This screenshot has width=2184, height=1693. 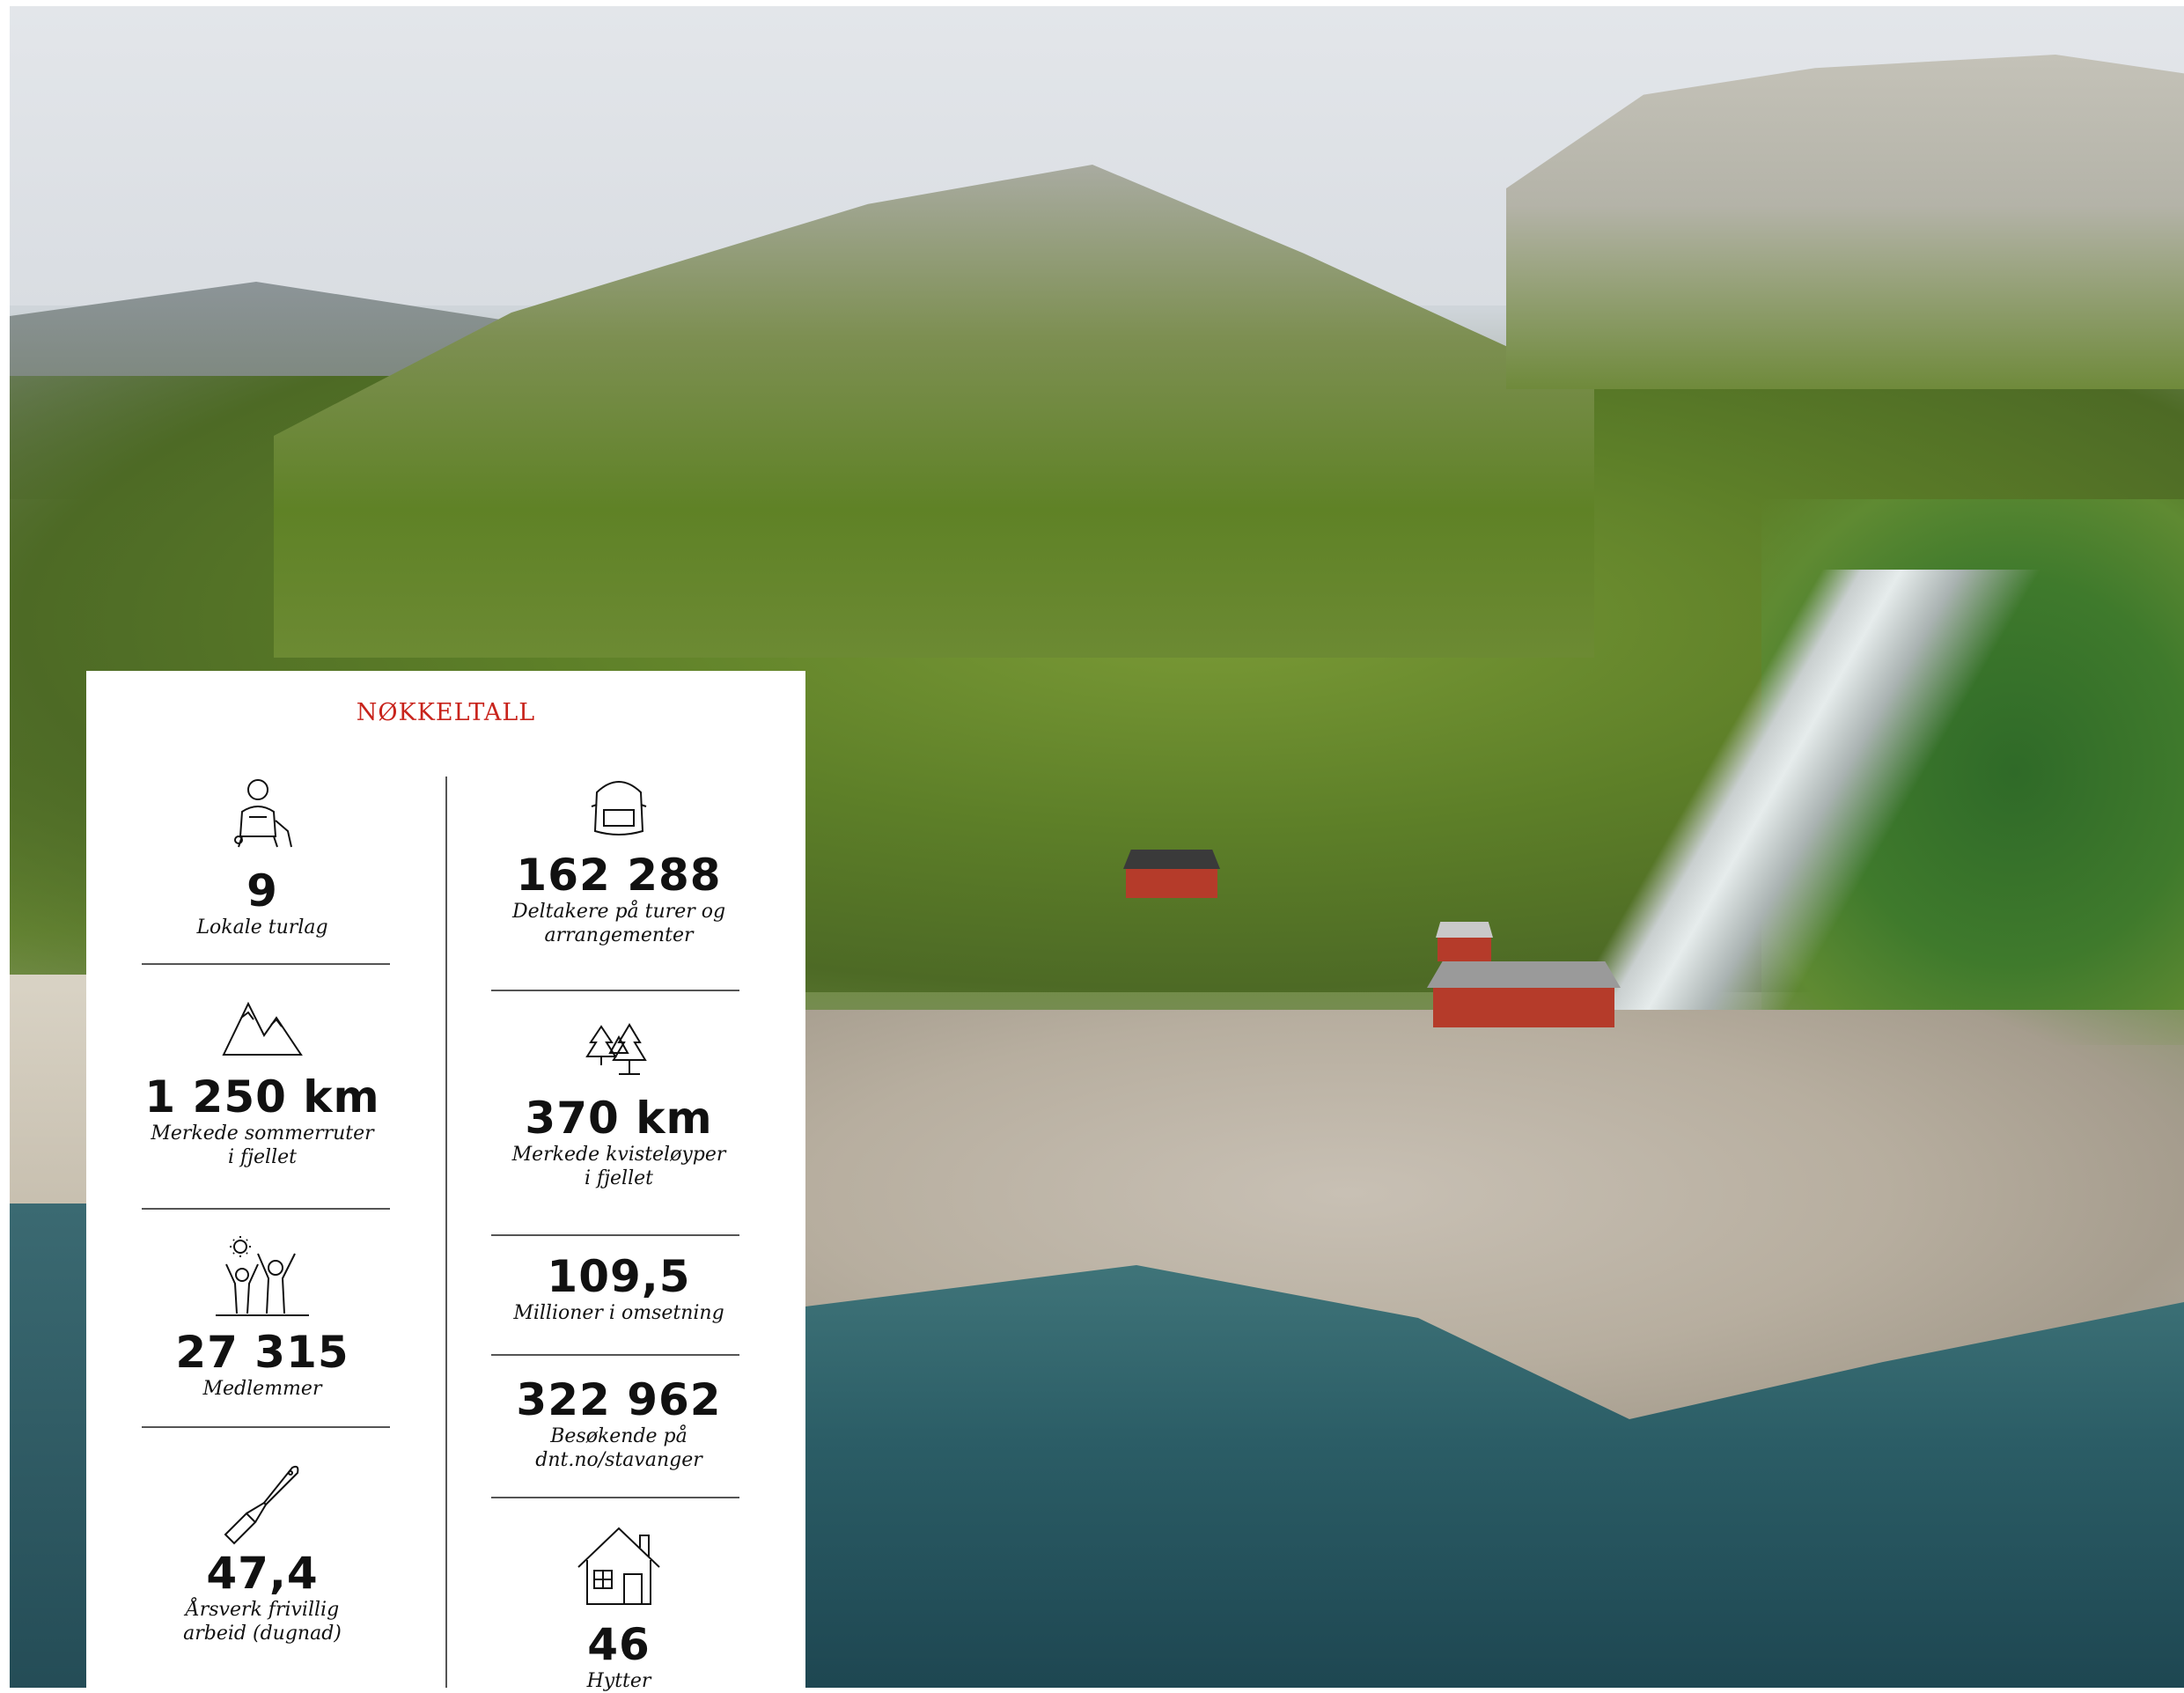 What do you see at coordinates (618, 1166) in the screenshot?
I see `stat-label: Merkede kvisteløyper i fjellet` at bounding box center [618, 1166].